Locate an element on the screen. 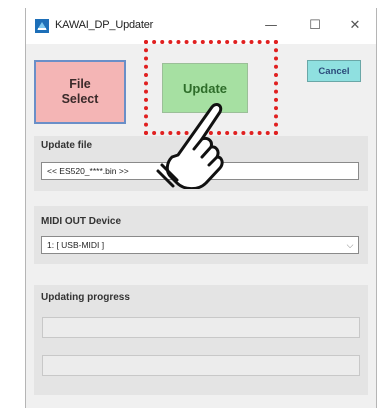  close-button: ✕ is located at coordinates (355, 26).